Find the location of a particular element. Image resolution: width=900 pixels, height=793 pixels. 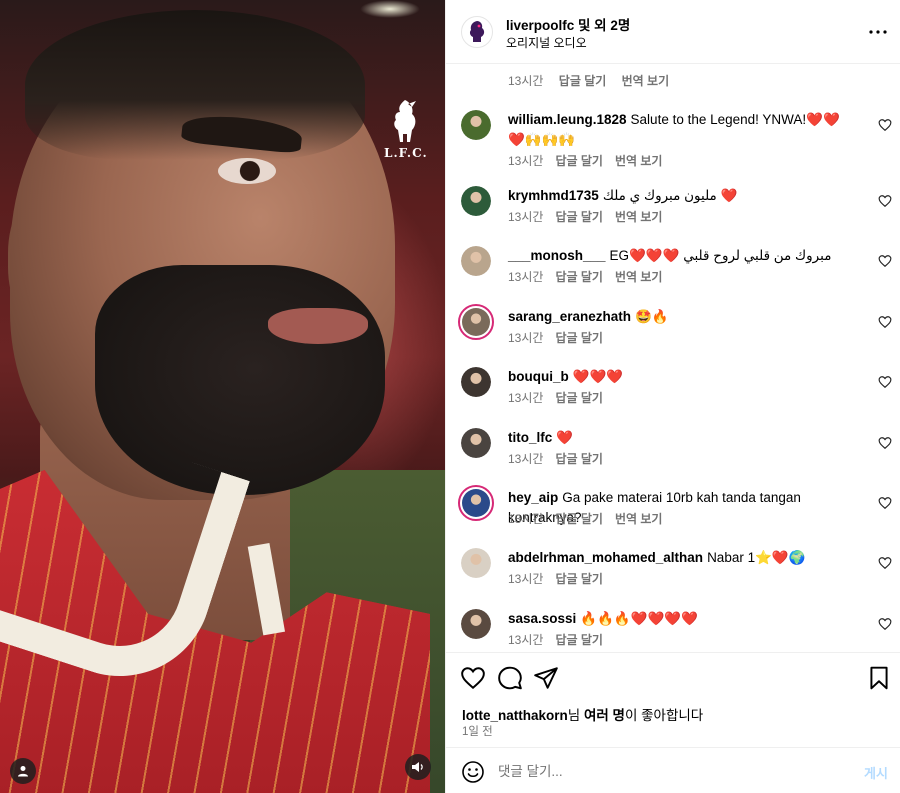

comment-username: sarang_eranezhath is located at coordinates (569, 316).